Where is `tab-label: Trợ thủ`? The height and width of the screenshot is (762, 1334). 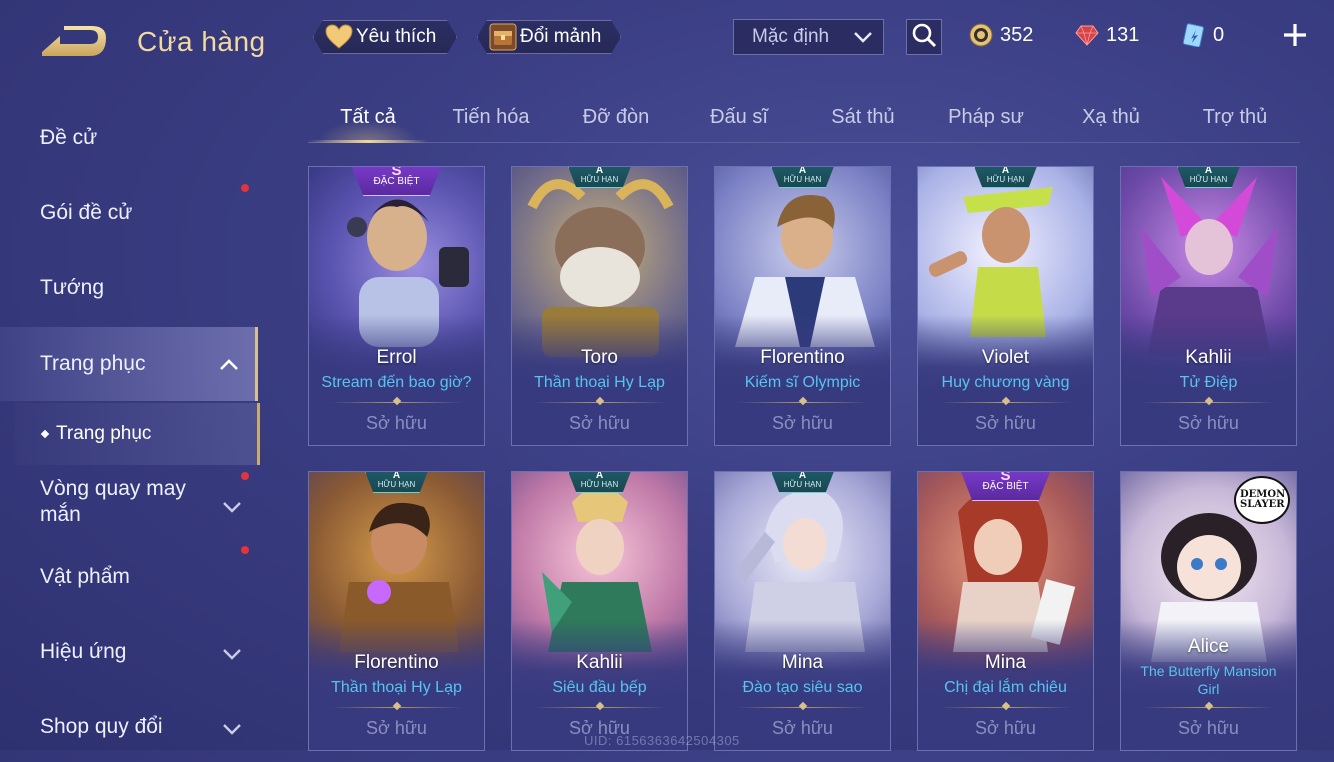 tab-label: Trợ thủ is located at coordinates (1235, 116).